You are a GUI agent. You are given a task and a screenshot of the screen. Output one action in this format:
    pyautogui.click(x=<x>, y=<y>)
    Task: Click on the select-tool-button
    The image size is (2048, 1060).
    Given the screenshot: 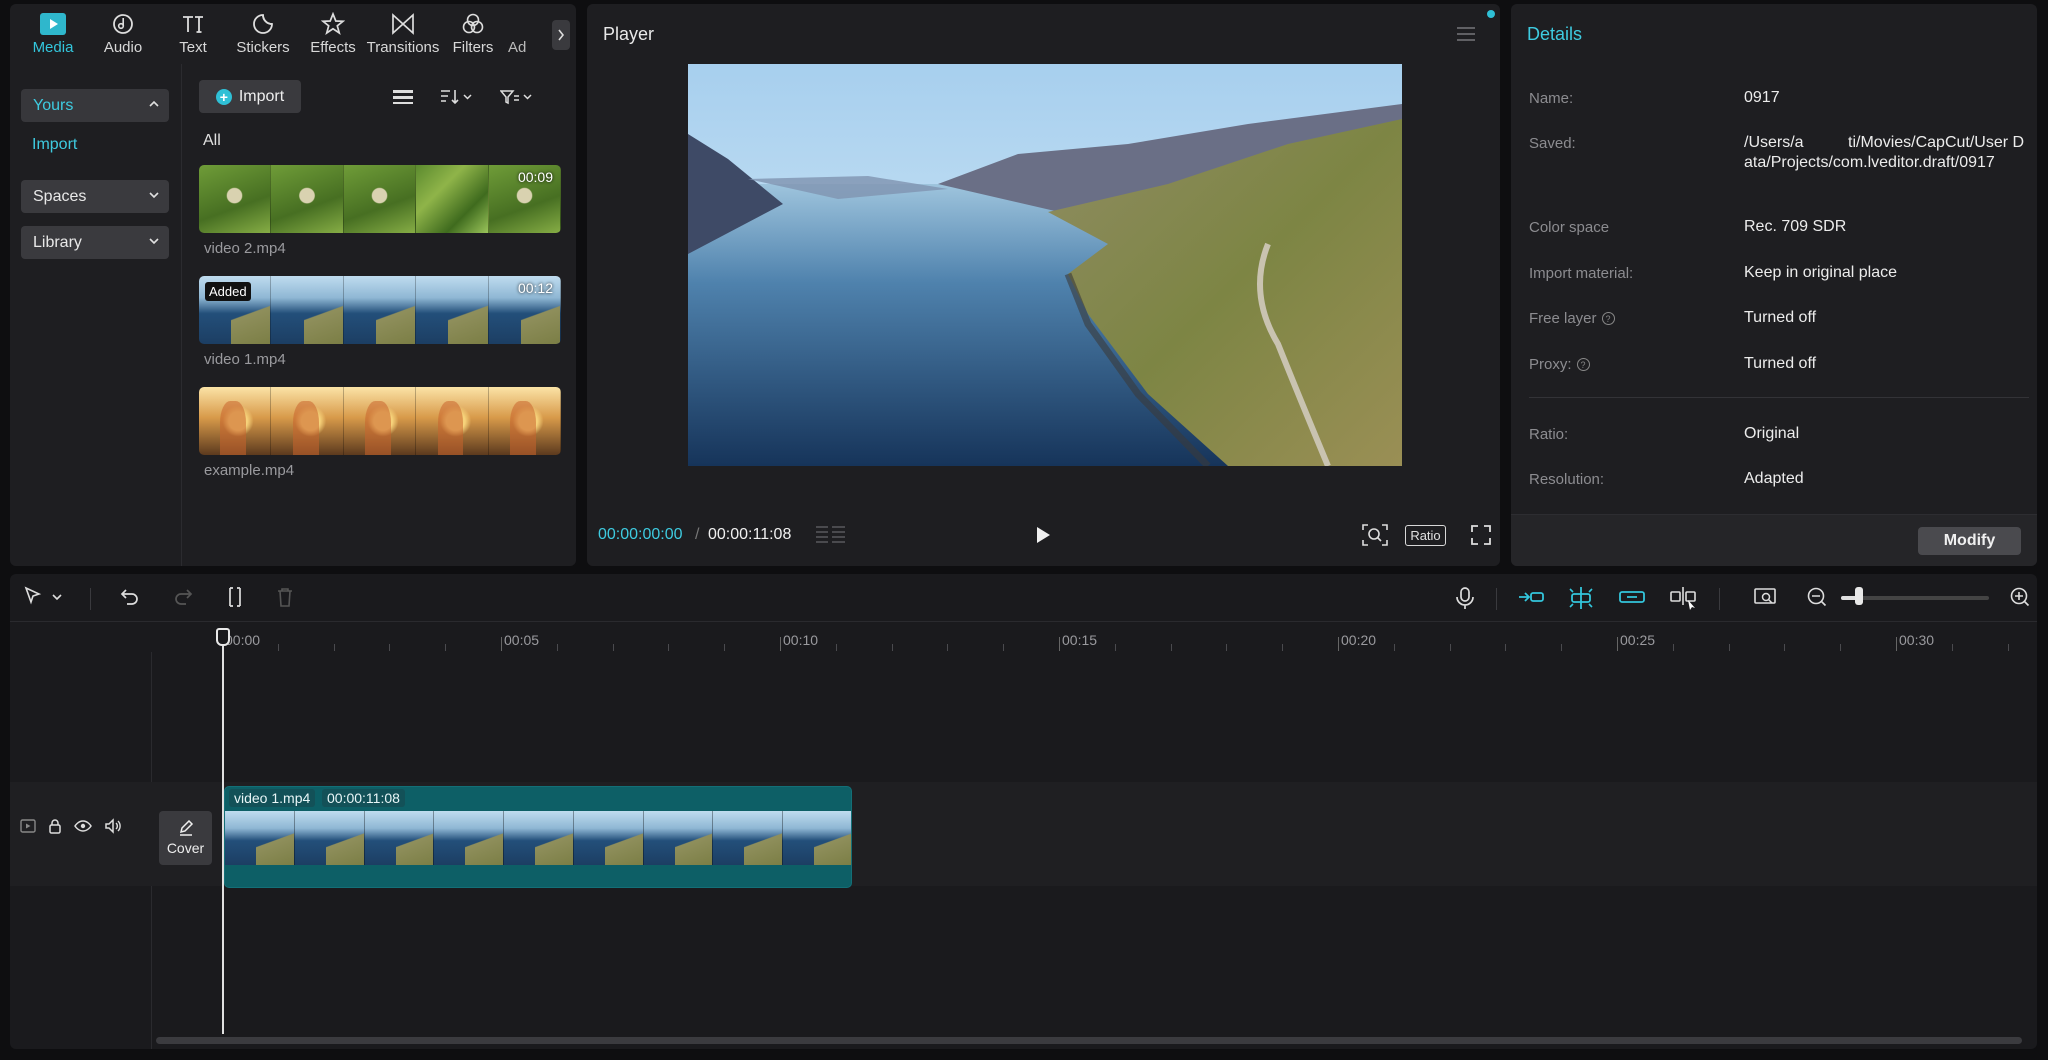 What is the action you would take?
    pyautogui.click(x=45, y=597)
    